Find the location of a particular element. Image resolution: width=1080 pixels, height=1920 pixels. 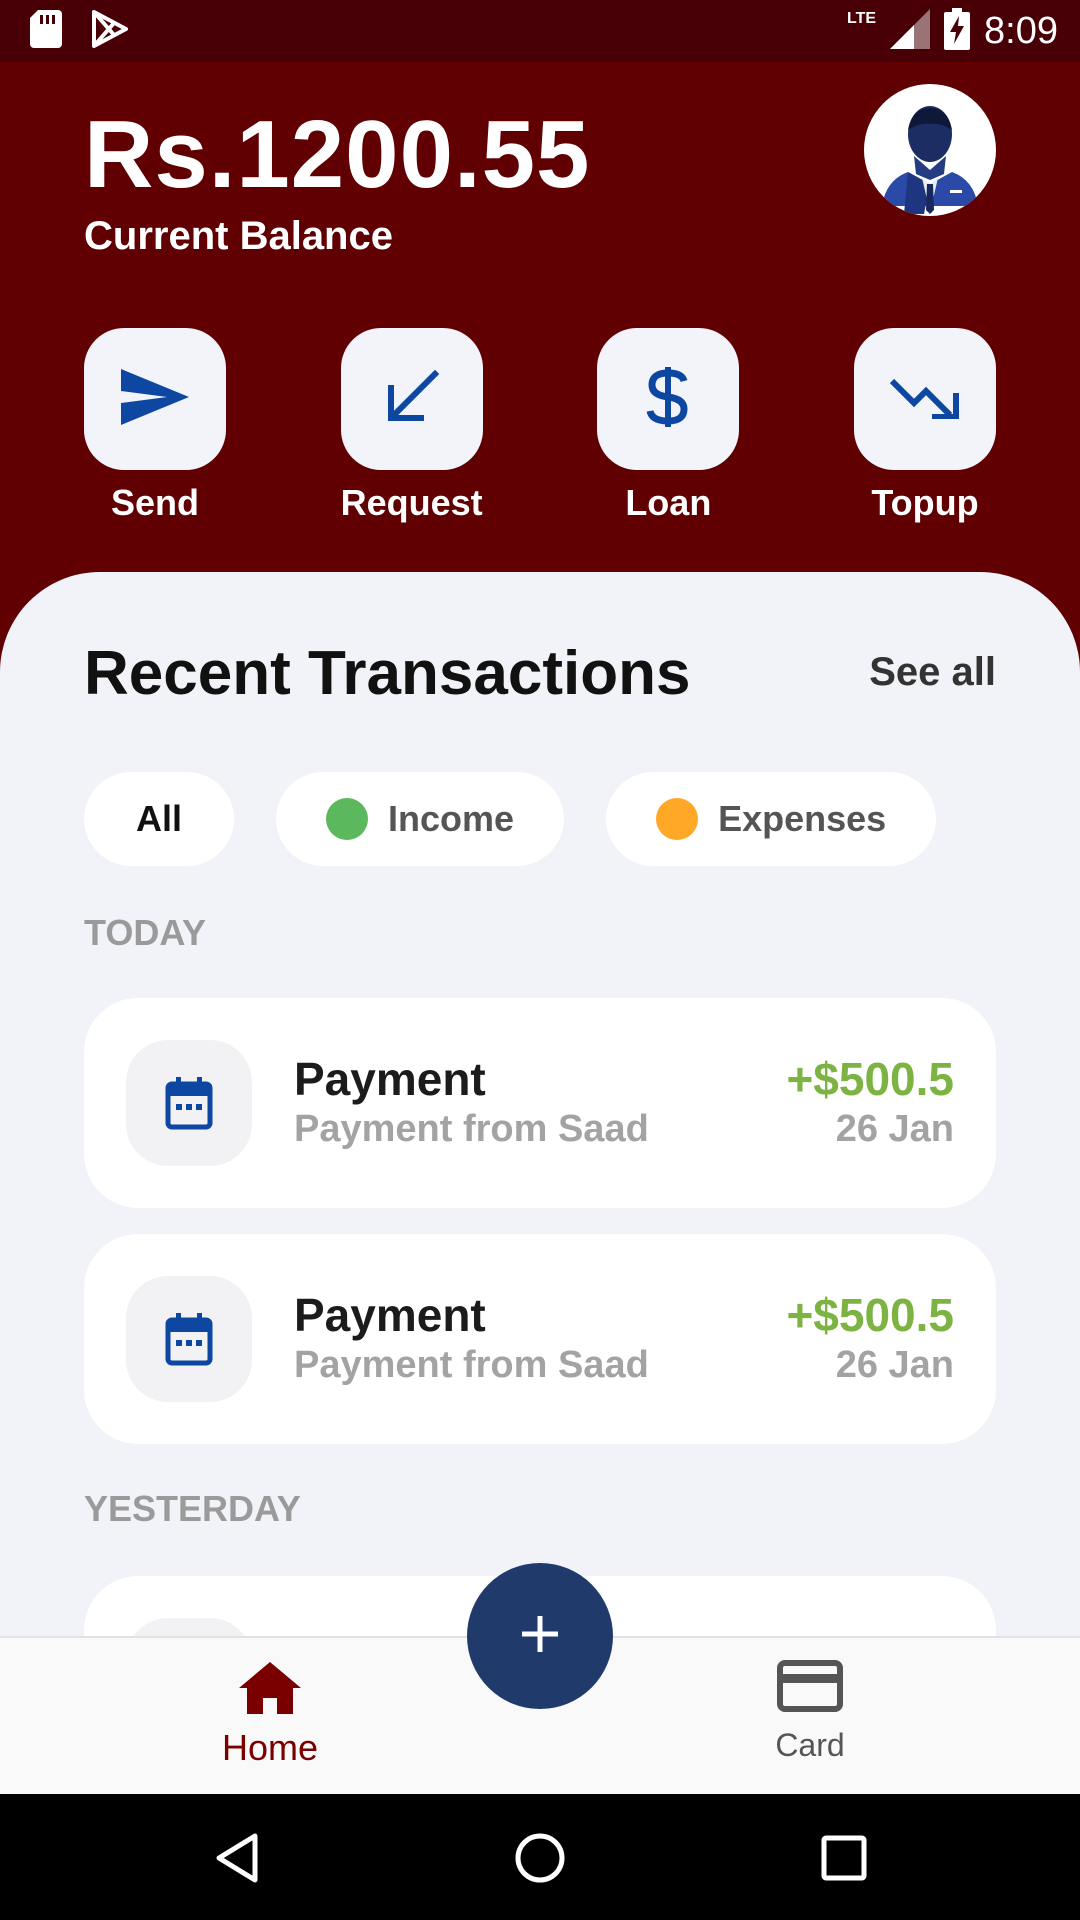

current-balance-label: Current Balance is located at coordinates (238, 236).